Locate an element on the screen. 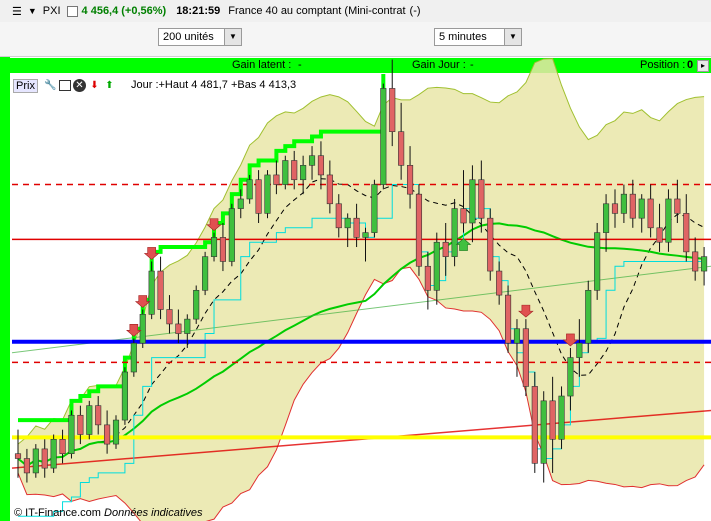  chart-price-label: Prix is located at coordinates (25, 85).